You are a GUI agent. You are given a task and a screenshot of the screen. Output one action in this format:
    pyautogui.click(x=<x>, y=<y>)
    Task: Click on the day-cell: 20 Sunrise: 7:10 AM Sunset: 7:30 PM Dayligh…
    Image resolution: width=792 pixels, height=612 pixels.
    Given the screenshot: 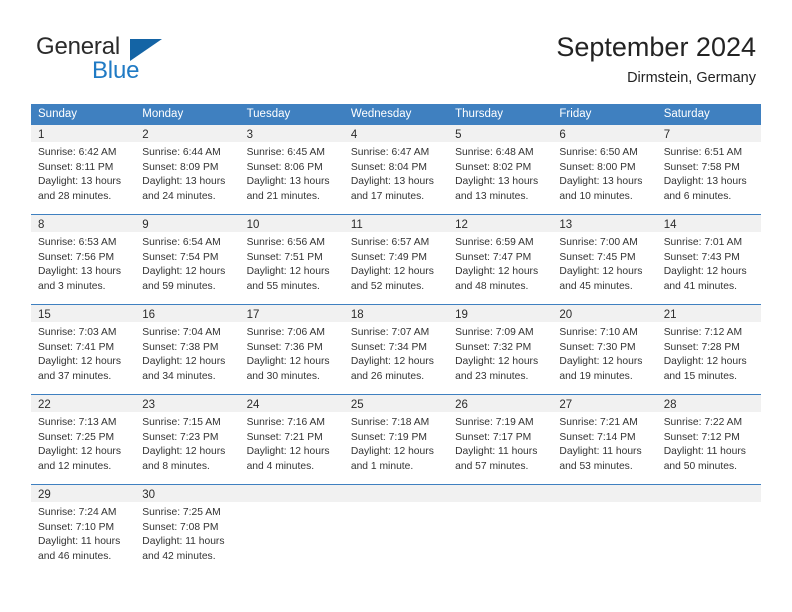 What is the action you would take?
    pyautogui.click(x=604, y=349)
    